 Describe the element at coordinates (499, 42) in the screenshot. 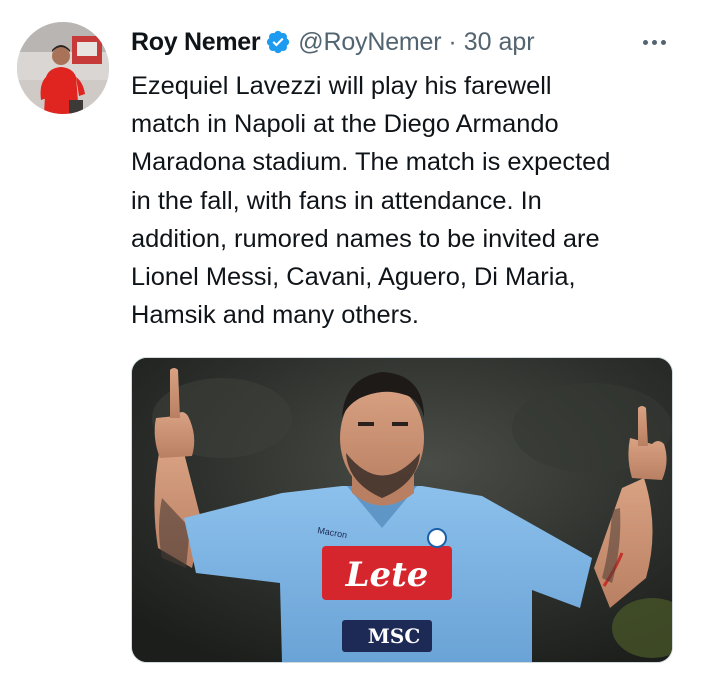

I see `tweet-date: 30 apr` at that location.